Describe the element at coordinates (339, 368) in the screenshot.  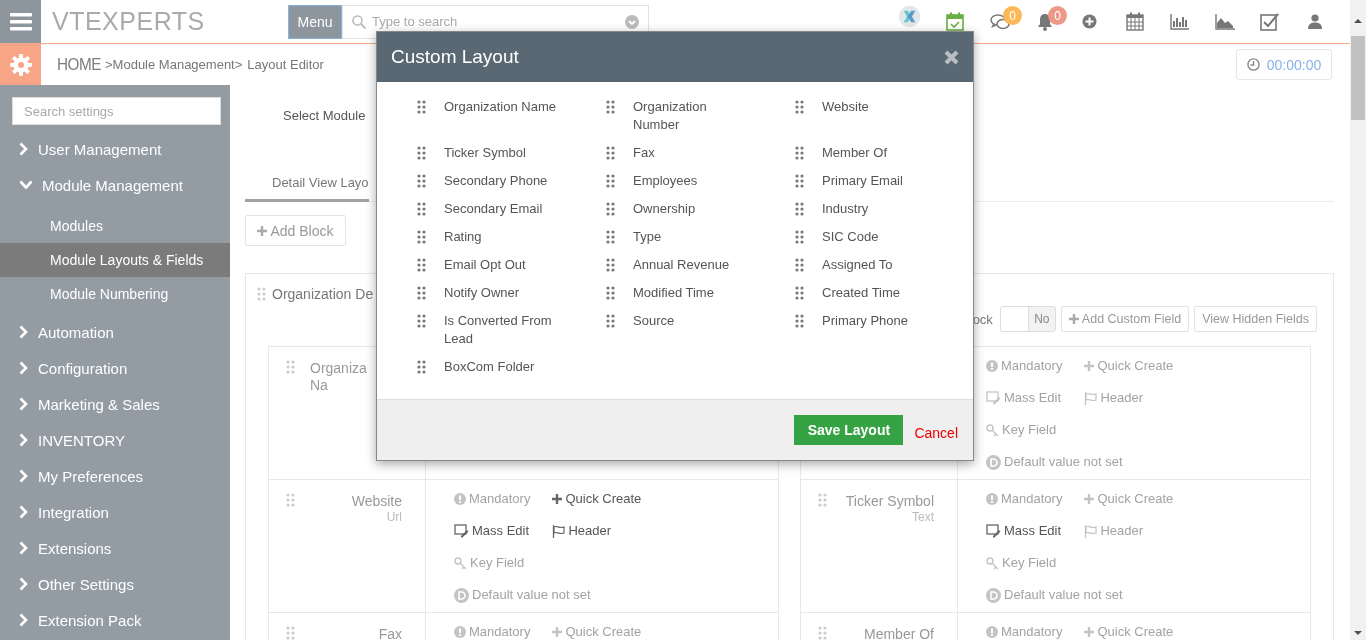
I see `field-label: Organiza` at that location.